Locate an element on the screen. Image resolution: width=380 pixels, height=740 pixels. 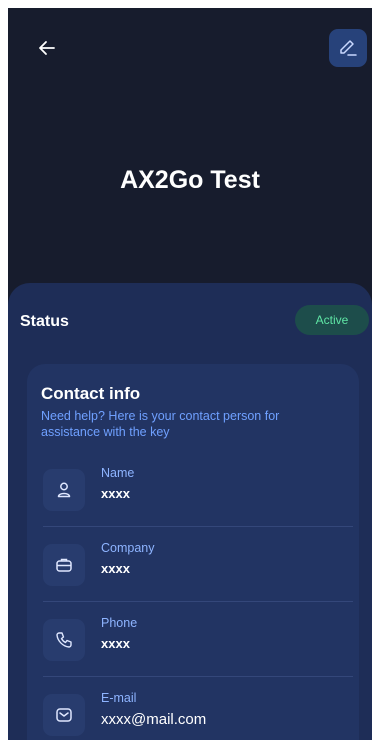
name-icon-box is located at coordinates (64, 490).